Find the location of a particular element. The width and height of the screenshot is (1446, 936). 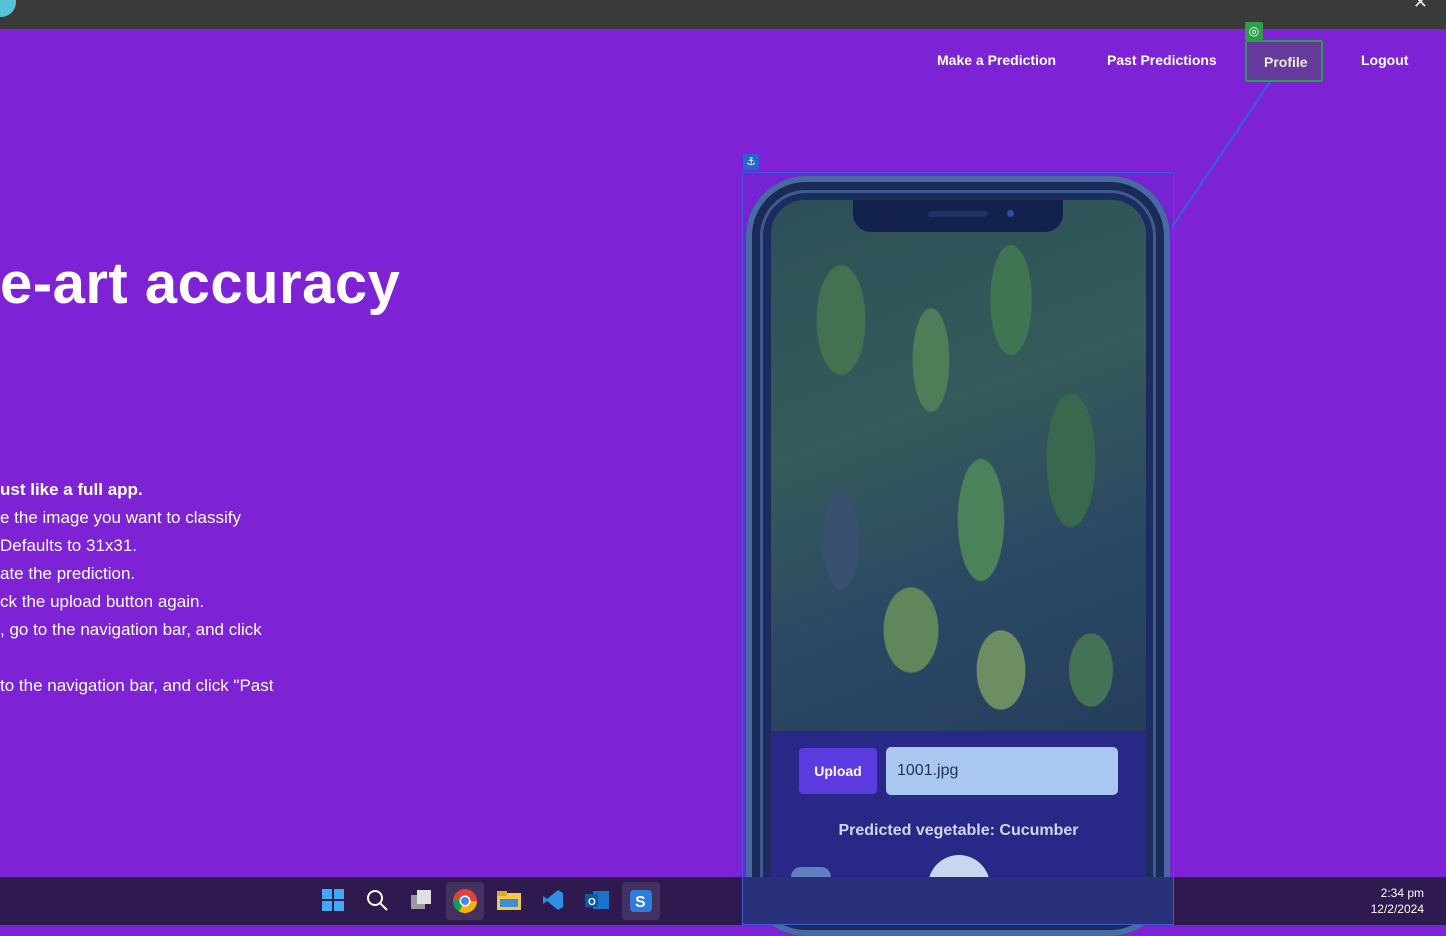

taskbar is located at coordinates (723, 901).